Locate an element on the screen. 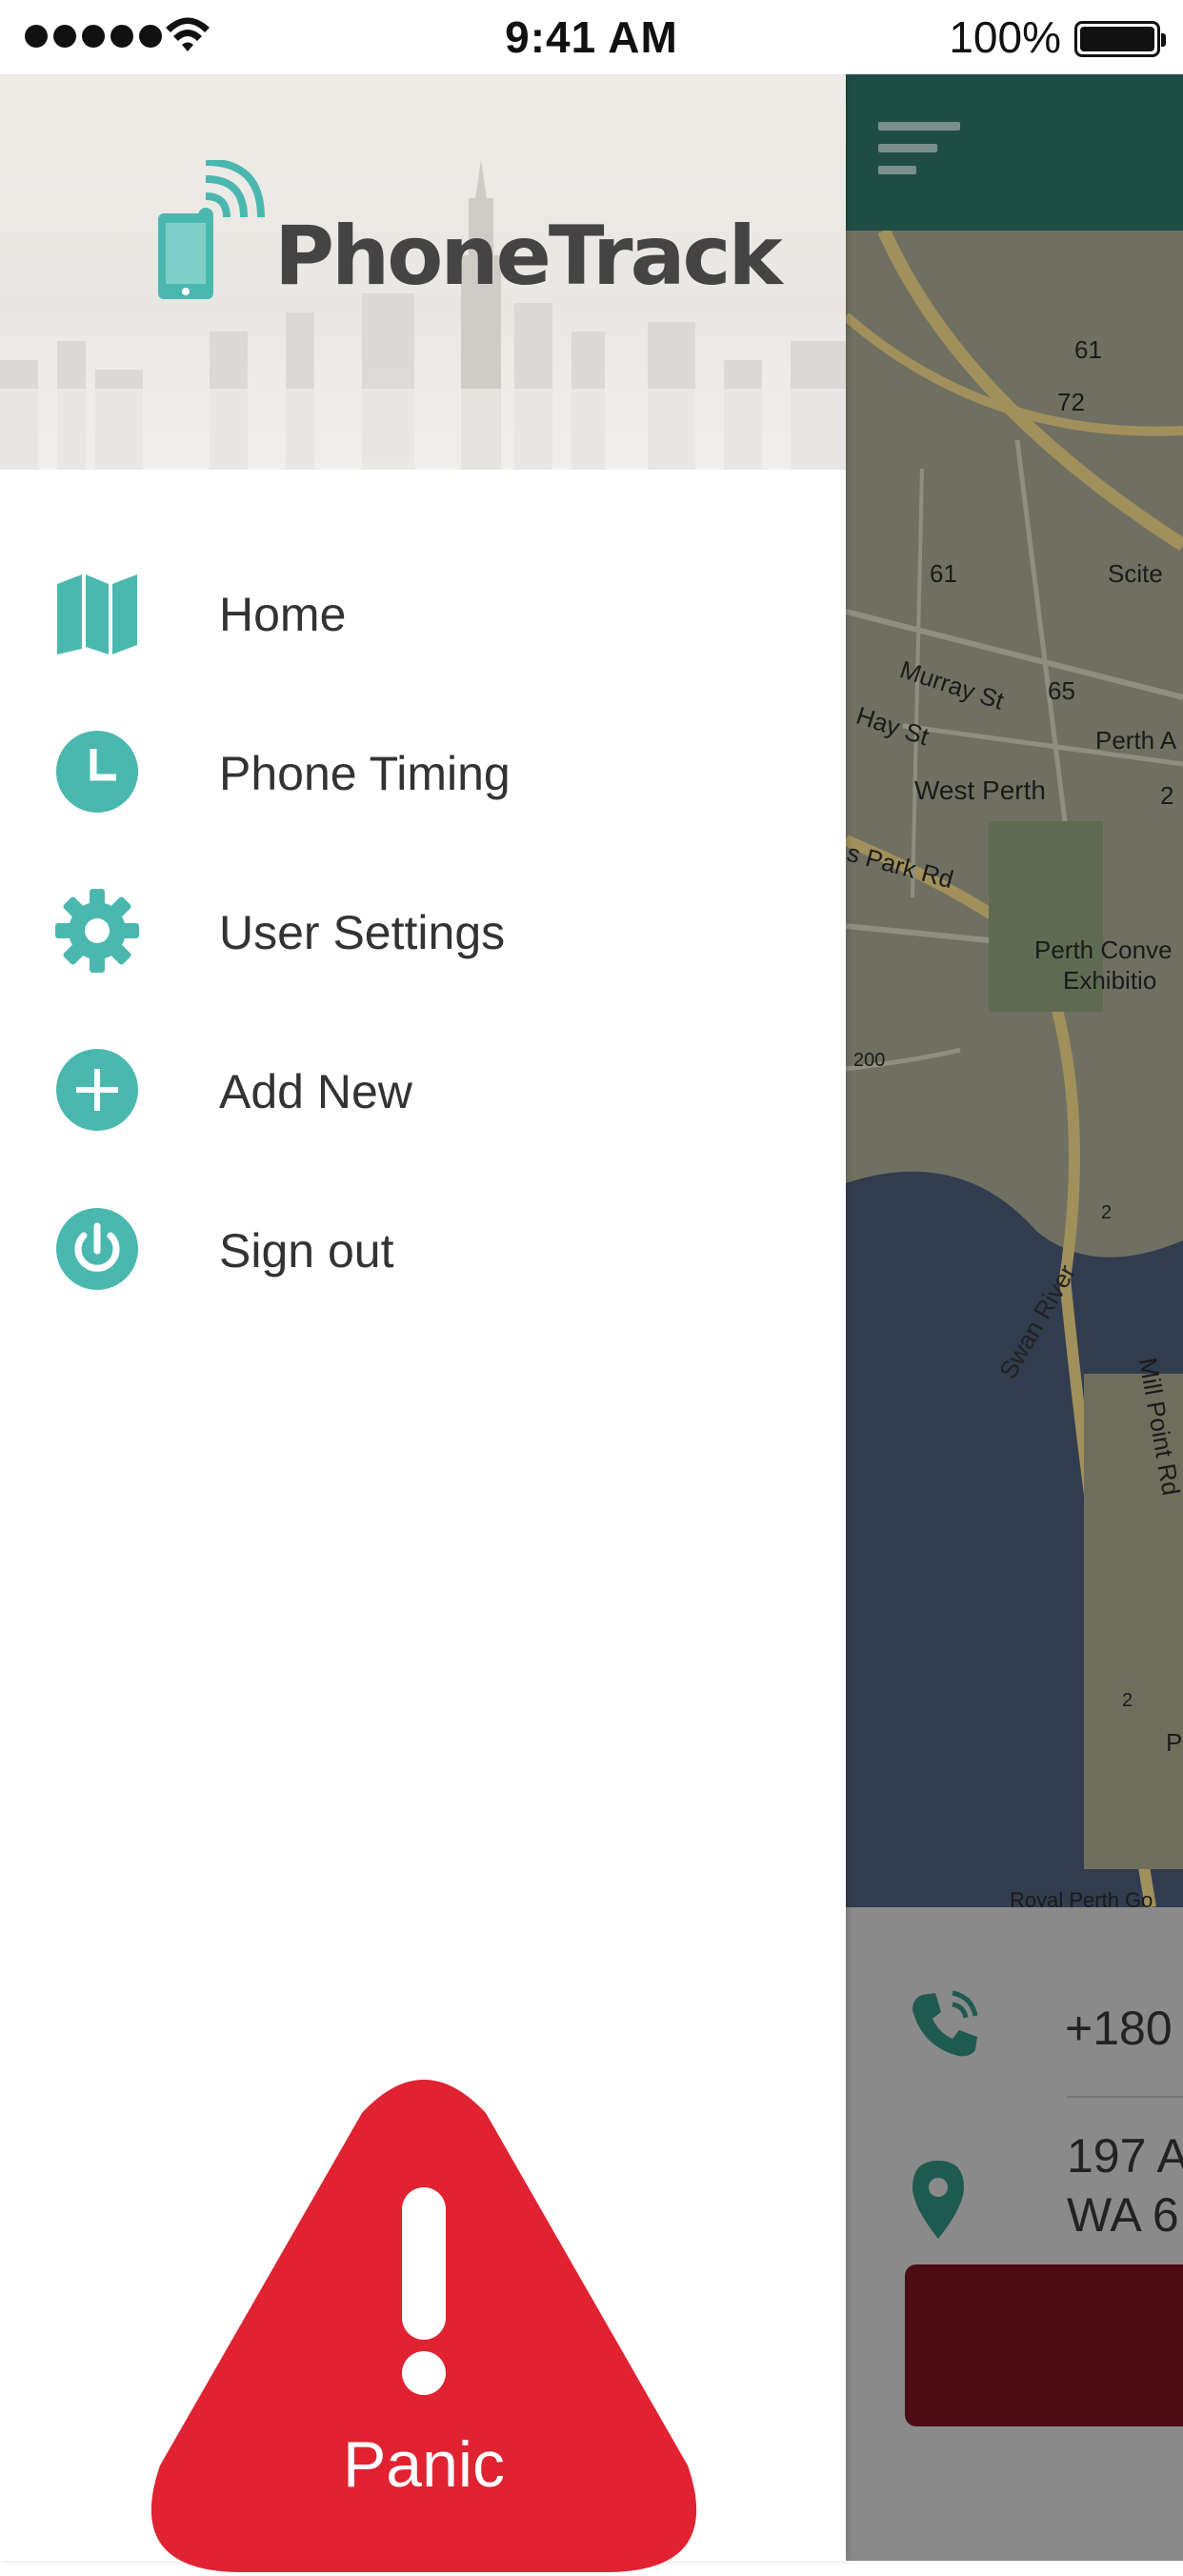  map-label: Exhibitio is located at coordinates (1110, 980).